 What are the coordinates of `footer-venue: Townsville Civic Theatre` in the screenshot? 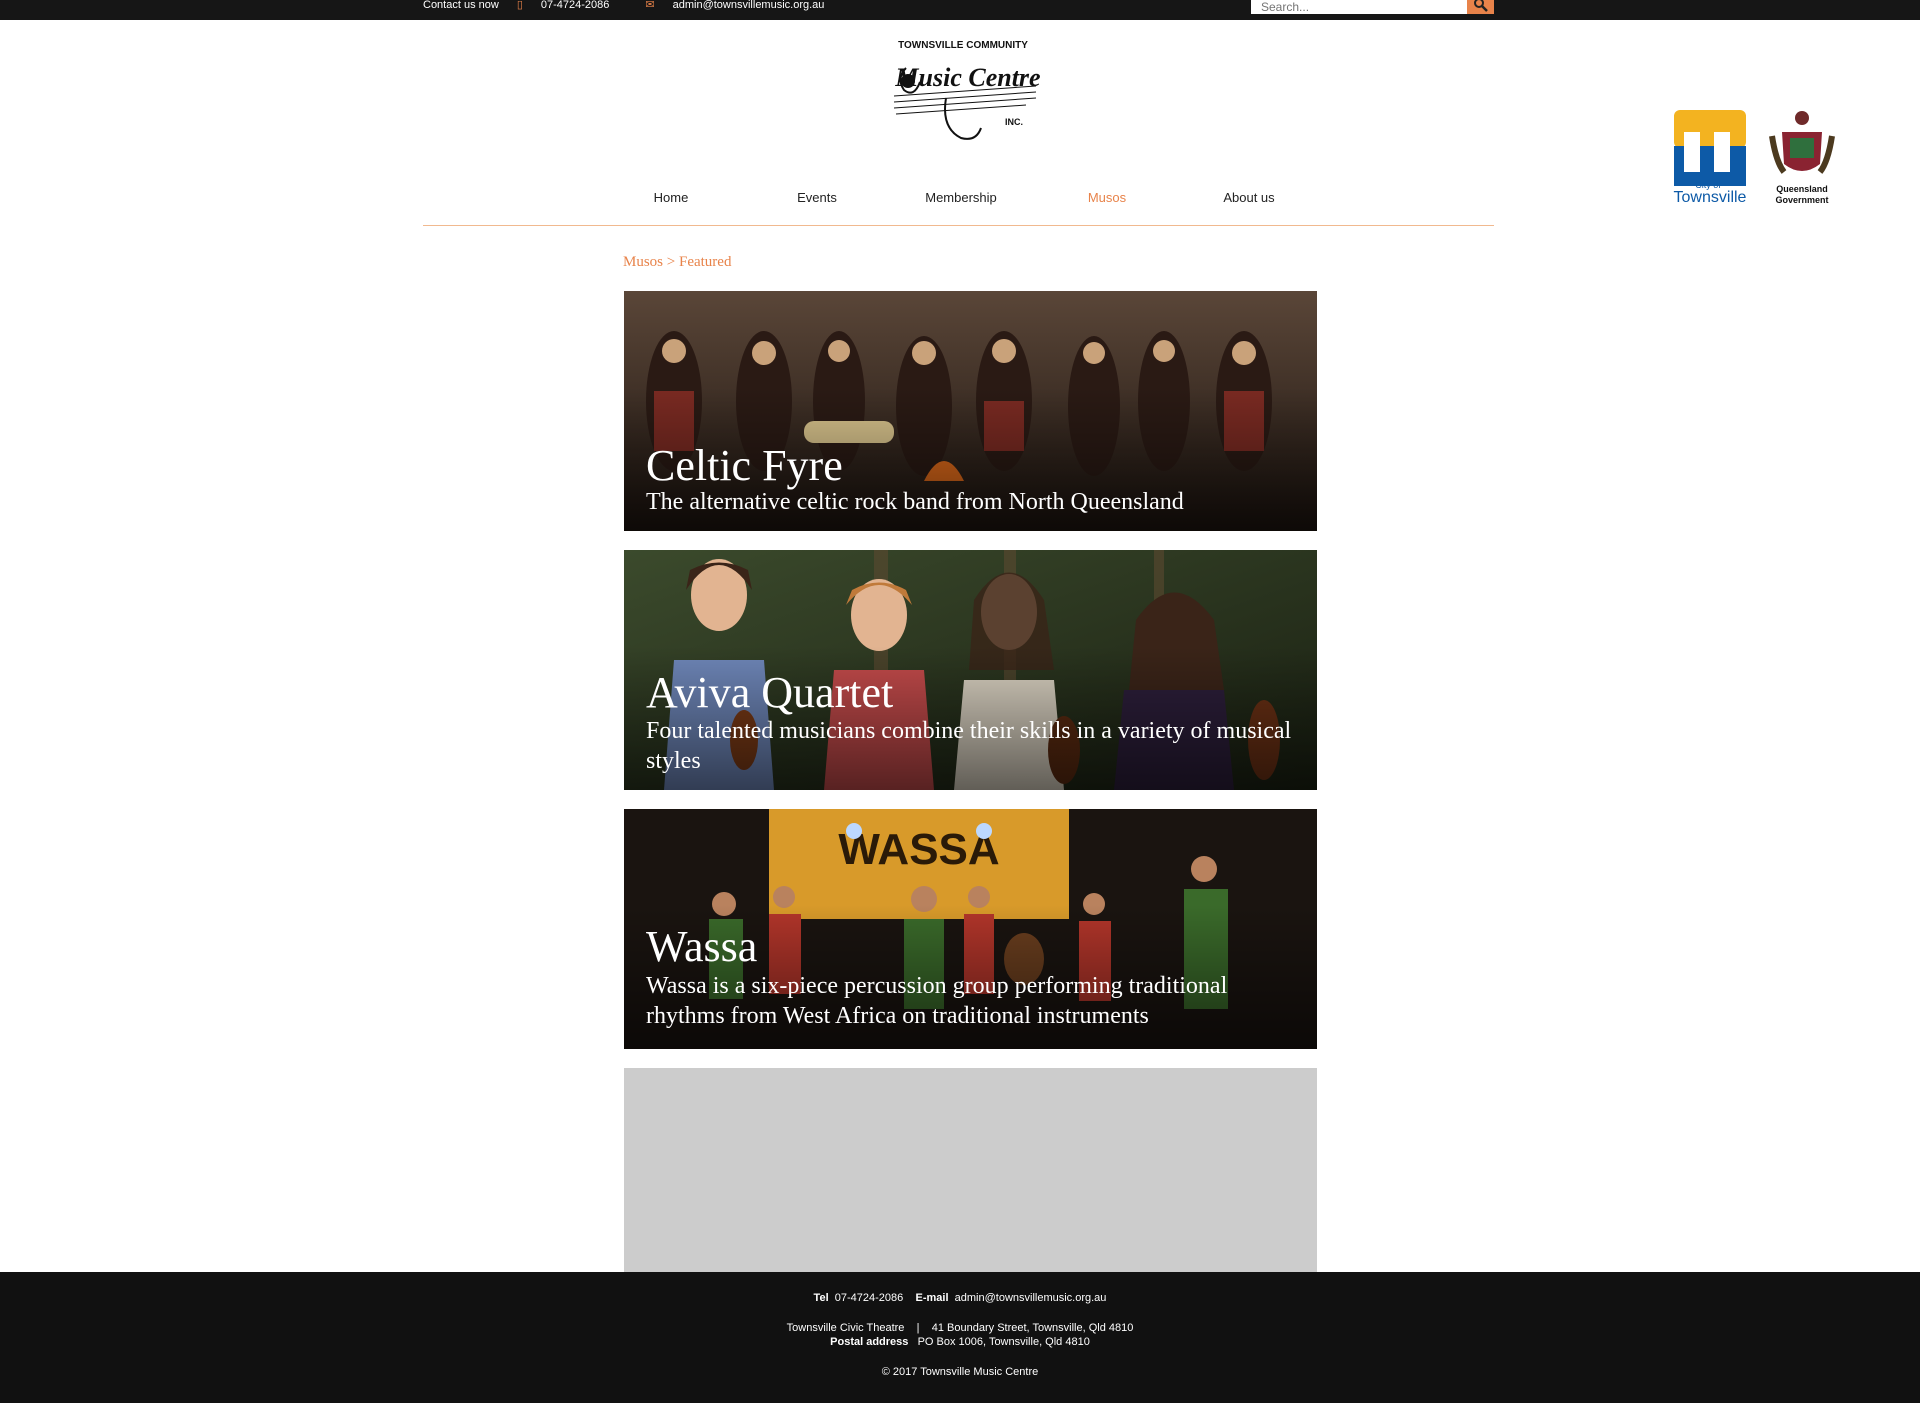 It's located at (845, 1328).